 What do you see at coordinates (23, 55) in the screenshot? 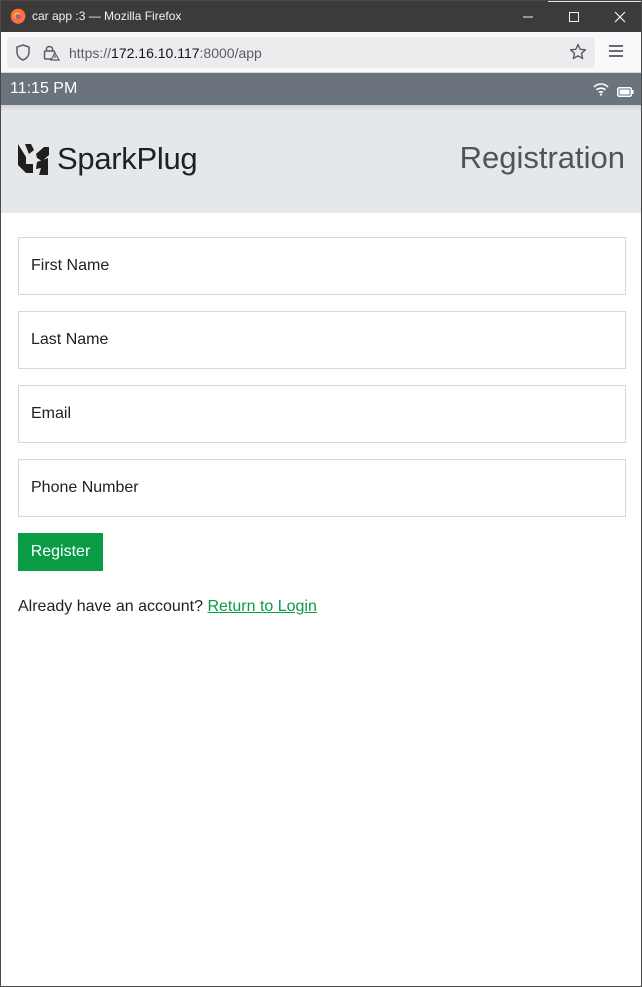
I see `tracking-shield-icon` at bounding box center [23, 55].